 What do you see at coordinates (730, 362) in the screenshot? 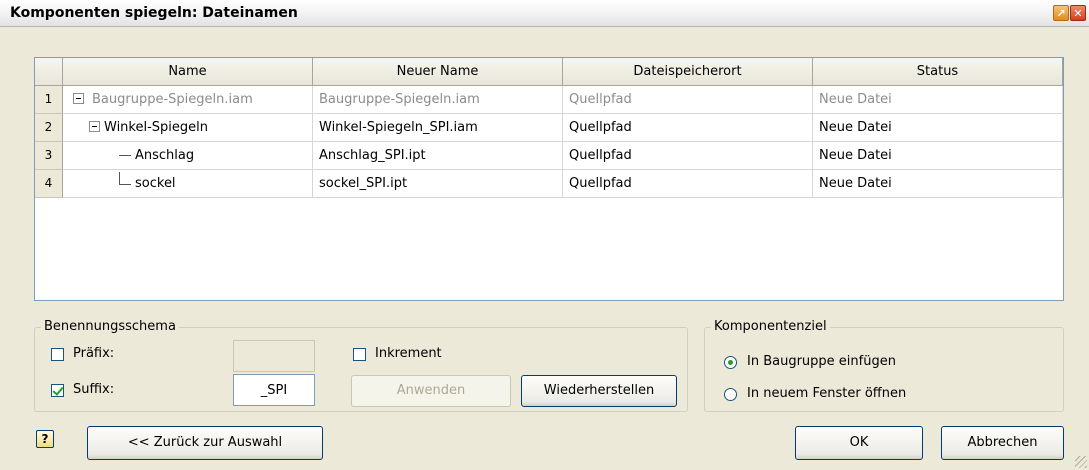
I see `insert-in-assembly-radio` at bounding box center [730, 362].